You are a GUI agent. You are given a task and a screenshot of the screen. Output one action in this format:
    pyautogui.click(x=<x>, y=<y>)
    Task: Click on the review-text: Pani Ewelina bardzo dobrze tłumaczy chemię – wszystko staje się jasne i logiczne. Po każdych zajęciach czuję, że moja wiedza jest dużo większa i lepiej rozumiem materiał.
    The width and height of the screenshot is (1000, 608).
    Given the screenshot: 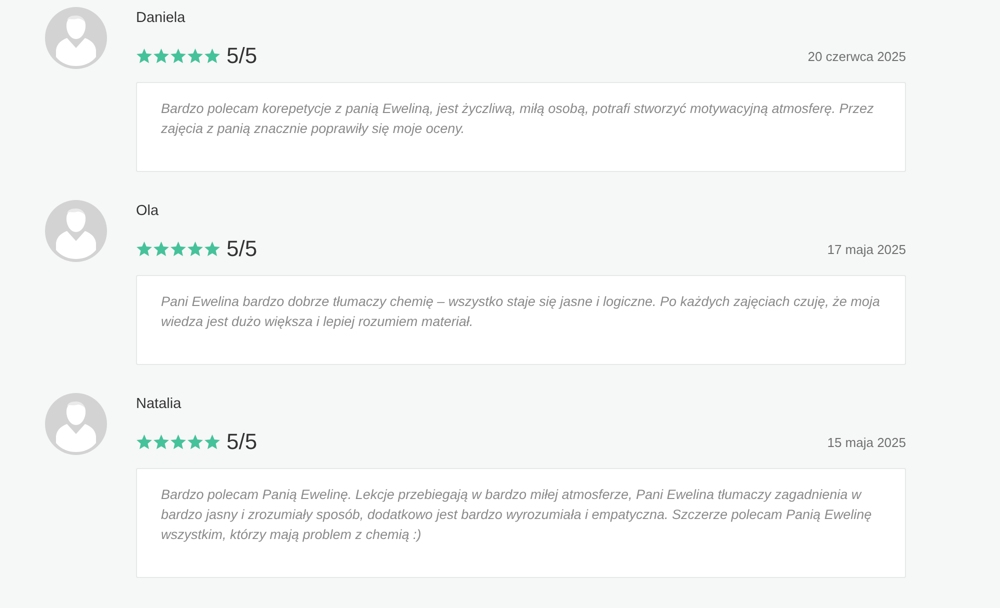 What is the action you would take?
    pyautogui.click(x=521, y=312)
    